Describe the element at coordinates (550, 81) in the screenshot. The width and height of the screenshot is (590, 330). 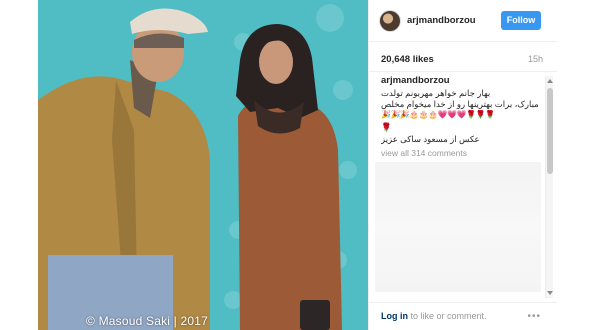
I see `scroll-up-arrow-icon` at that location.